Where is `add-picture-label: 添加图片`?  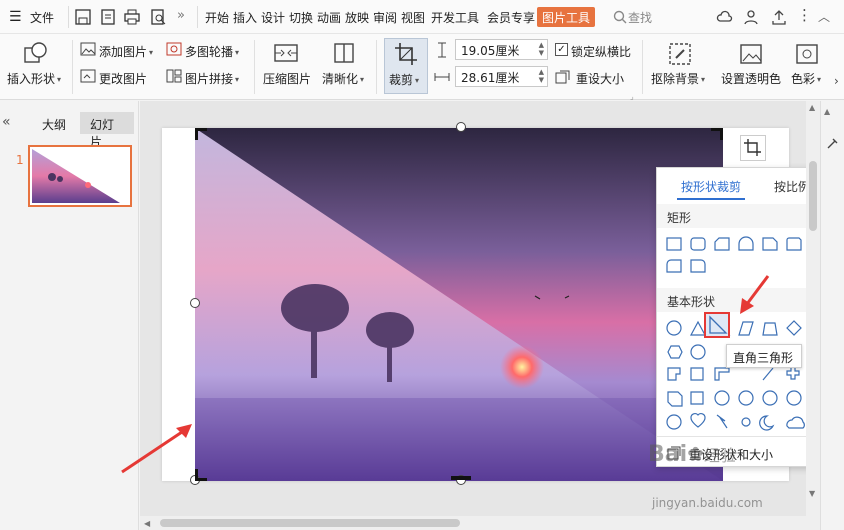 add-picture-label: 添加图片 is located at coordinates (123, 52).